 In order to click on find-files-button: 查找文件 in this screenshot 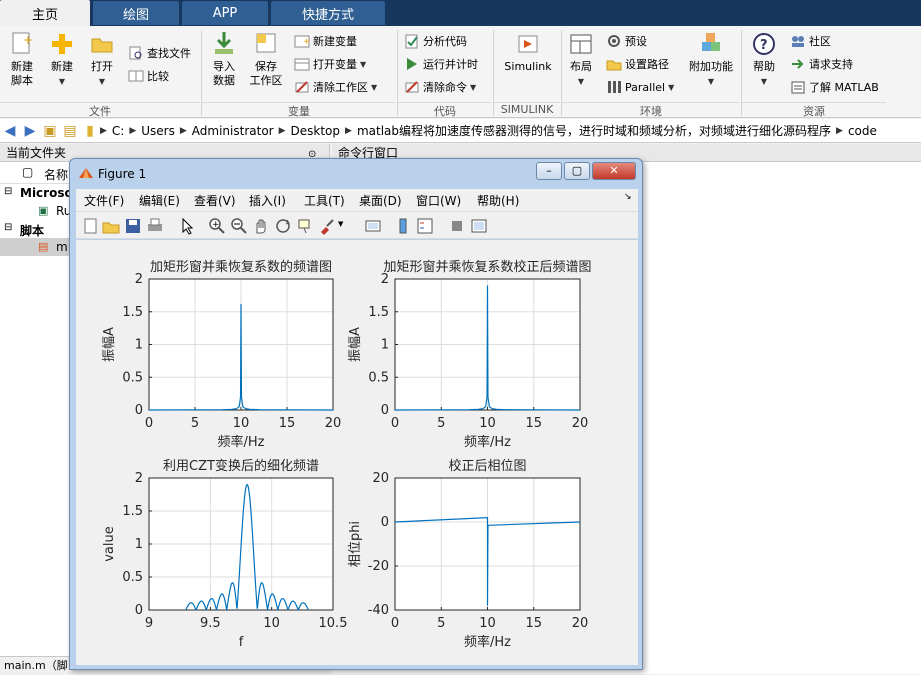, I will do `click(159, 53)`.